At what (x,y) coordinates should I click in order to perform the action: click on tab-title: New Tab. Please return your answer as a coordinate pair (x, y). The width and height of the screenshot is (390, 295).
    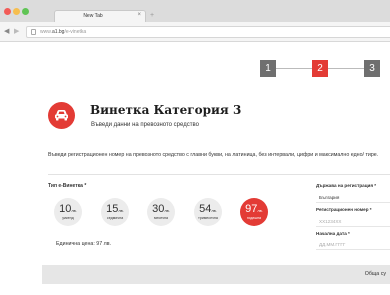
    Looking at the image, I should click on (93, 16).